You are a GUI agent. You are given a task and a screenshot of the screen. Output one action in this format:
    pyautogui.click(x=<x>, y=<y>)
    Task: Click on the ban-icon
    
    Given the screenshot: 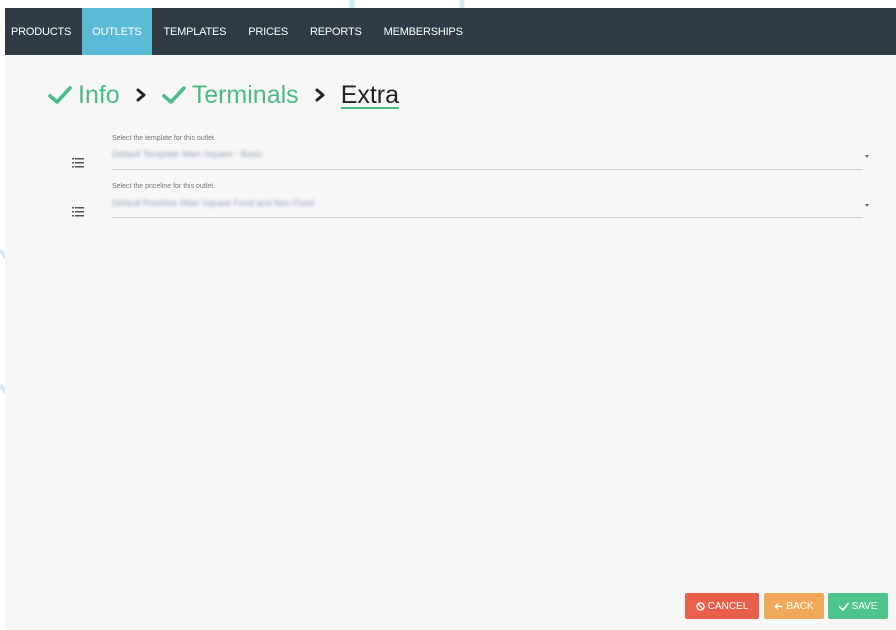 What is the action you would take?
    pyautogui.click(x=700, y=606)
    